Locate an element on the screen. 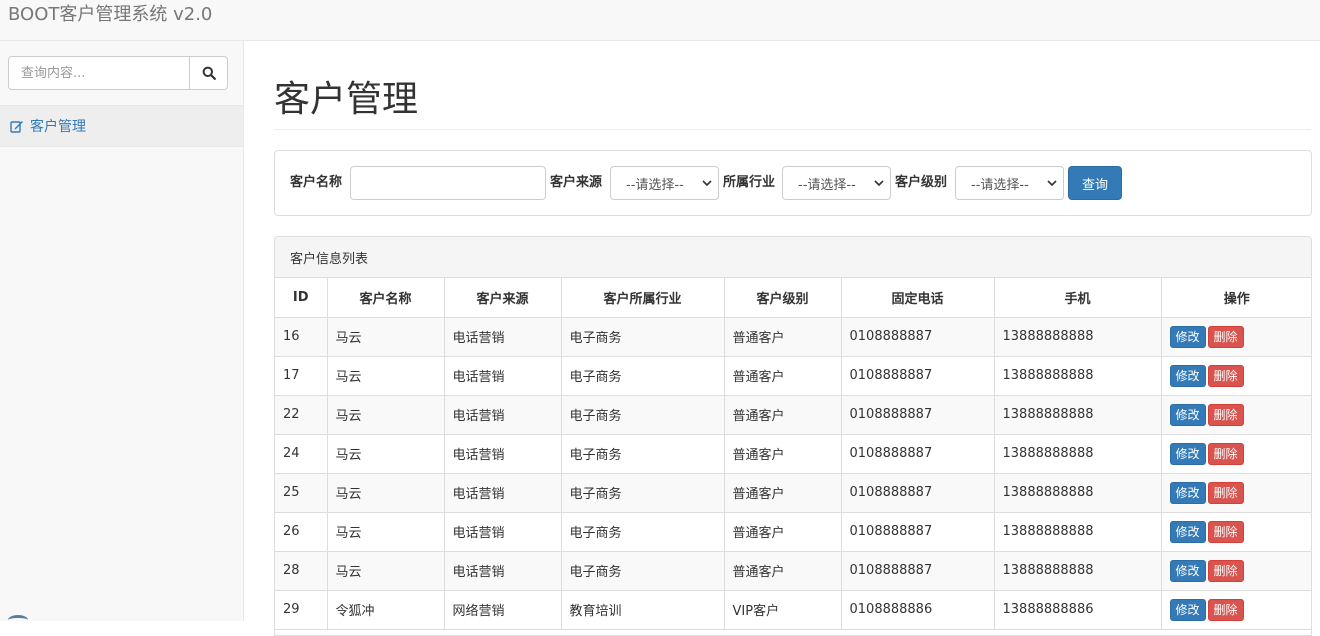  sidebar-item-customer-management: 客户管理 is located at coordinates (121, 126).